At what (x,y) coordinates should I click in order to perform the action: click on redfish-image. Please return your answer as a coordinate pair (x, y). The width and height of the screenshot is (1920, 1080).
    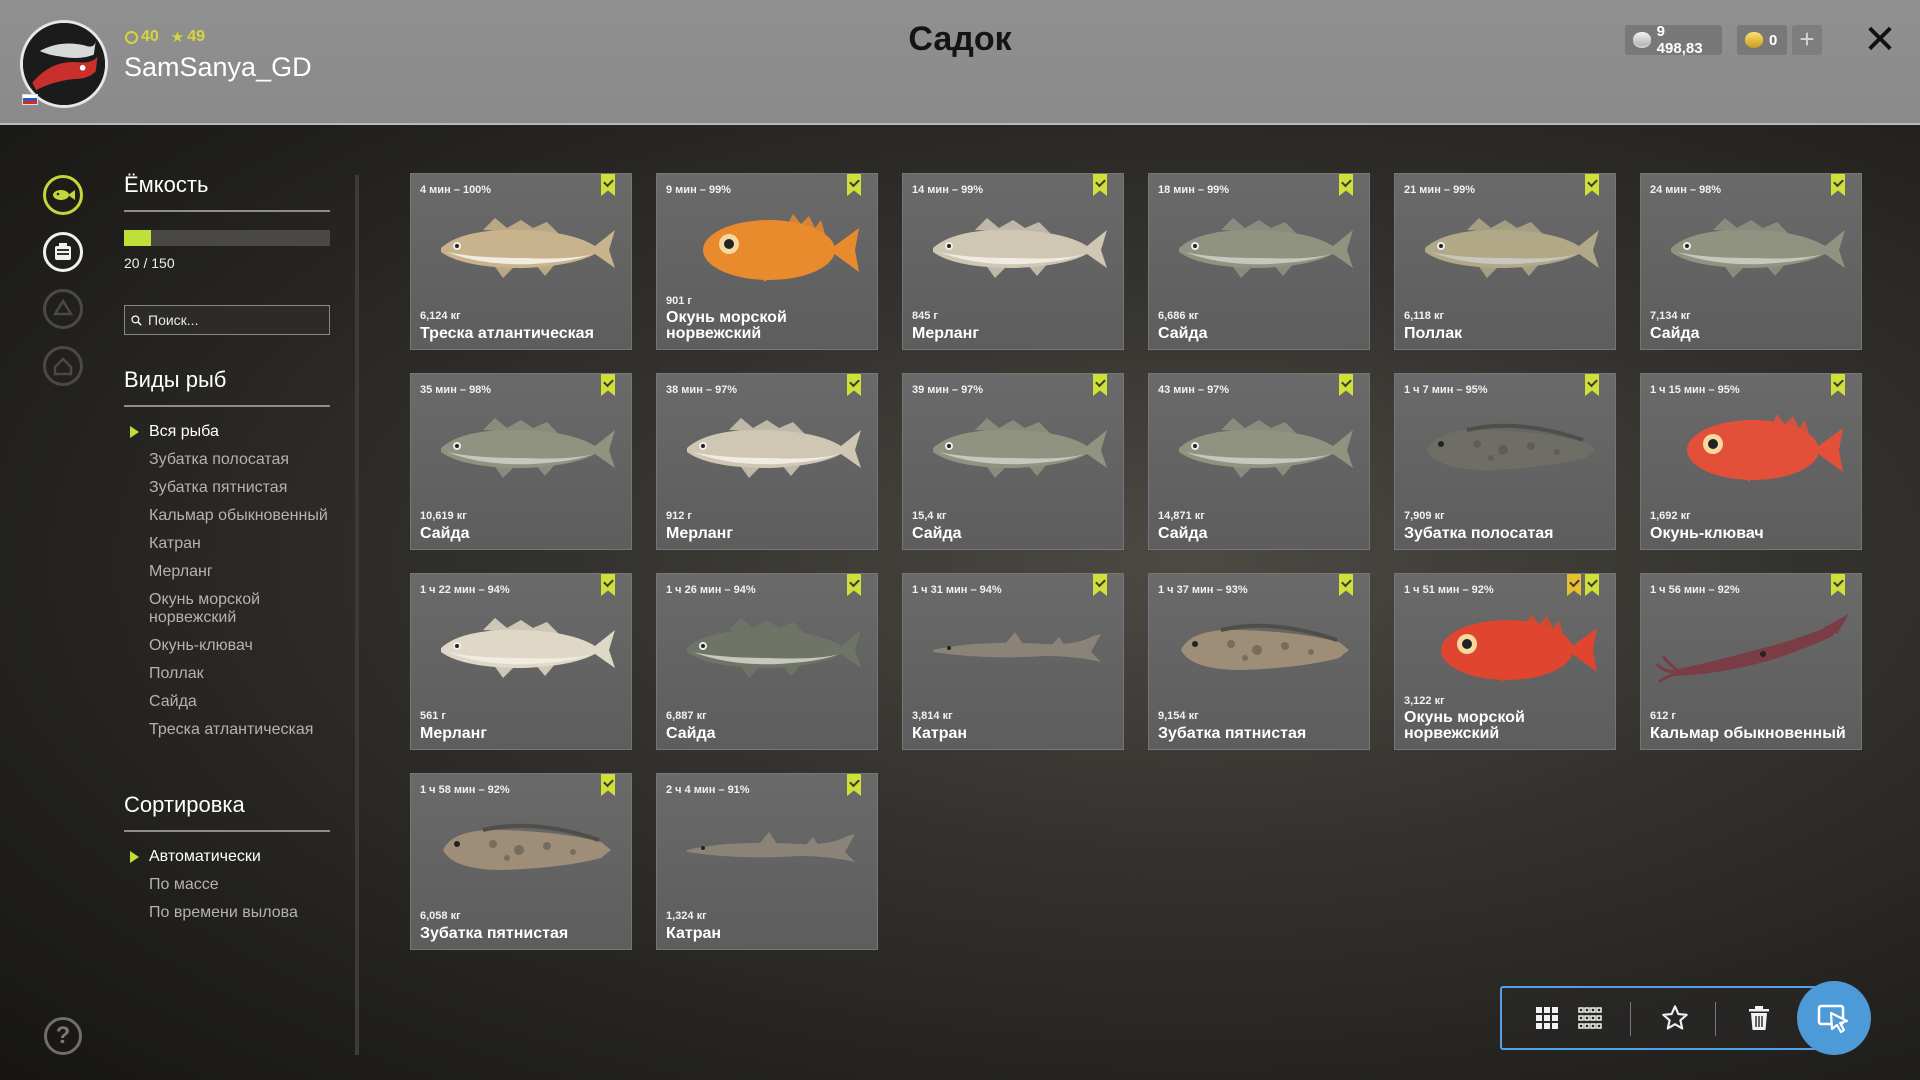
    Looking at the image, I should click on (1765, 448).